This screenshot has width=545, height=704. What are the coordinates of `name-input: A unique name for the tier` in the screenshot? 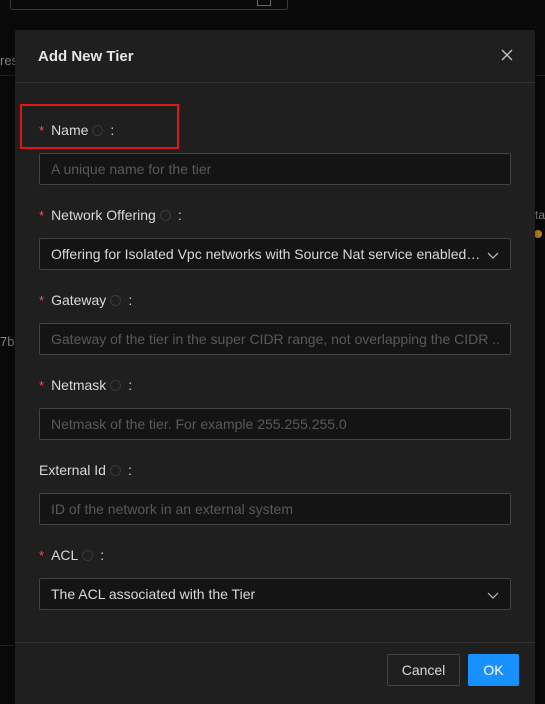 It's located at (275, 169).